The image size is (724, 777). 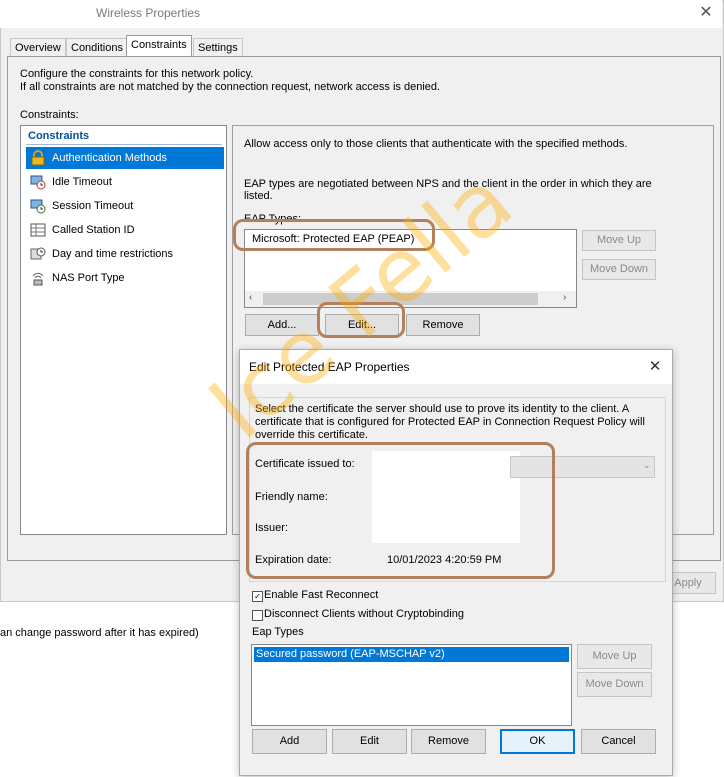 What do you see at coordinates (124, 144) in the screenshot?
I see `header-divider` at bounding box center [124, 144].